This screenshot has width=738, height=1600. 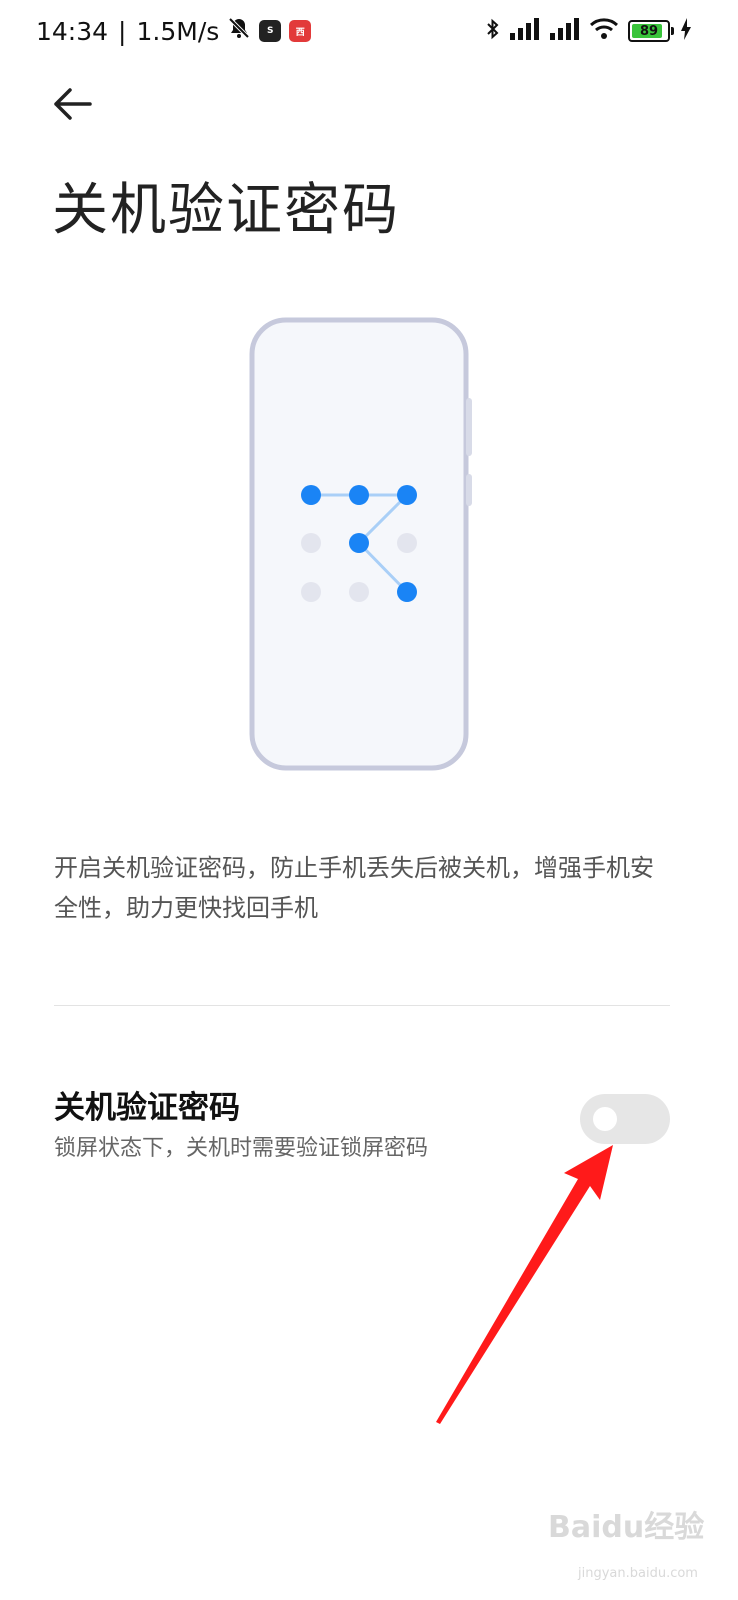 I want to click on setting-subtitle: 锁屏状态下，关机时需要验证锁屏密码, so click(x=241, y=1148).